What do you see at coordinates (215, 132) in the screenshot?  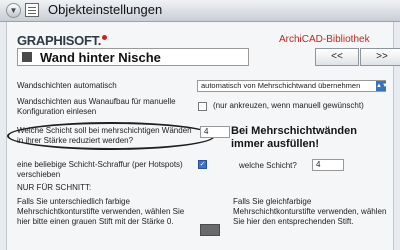 I see `reduce-layer-input: 4` at bounding box center [215, 132].